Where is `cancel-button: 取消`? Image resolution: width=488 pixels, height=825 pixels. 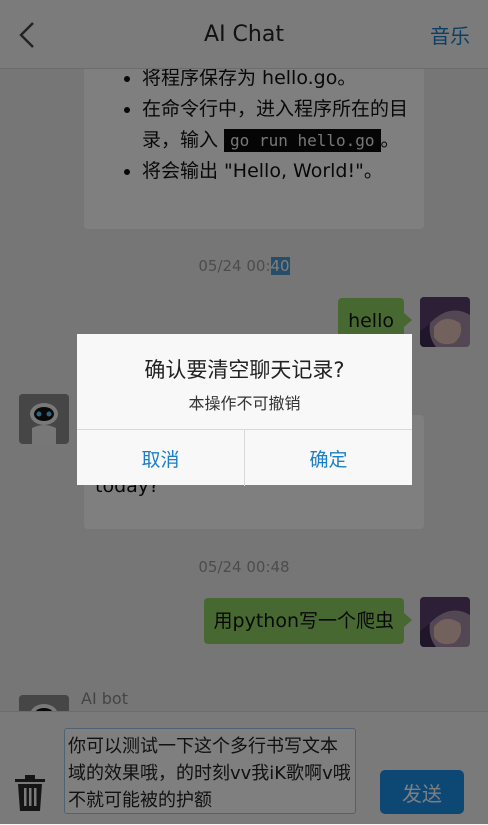
cancel-button: 取消 is located at coordinates (160, 458).